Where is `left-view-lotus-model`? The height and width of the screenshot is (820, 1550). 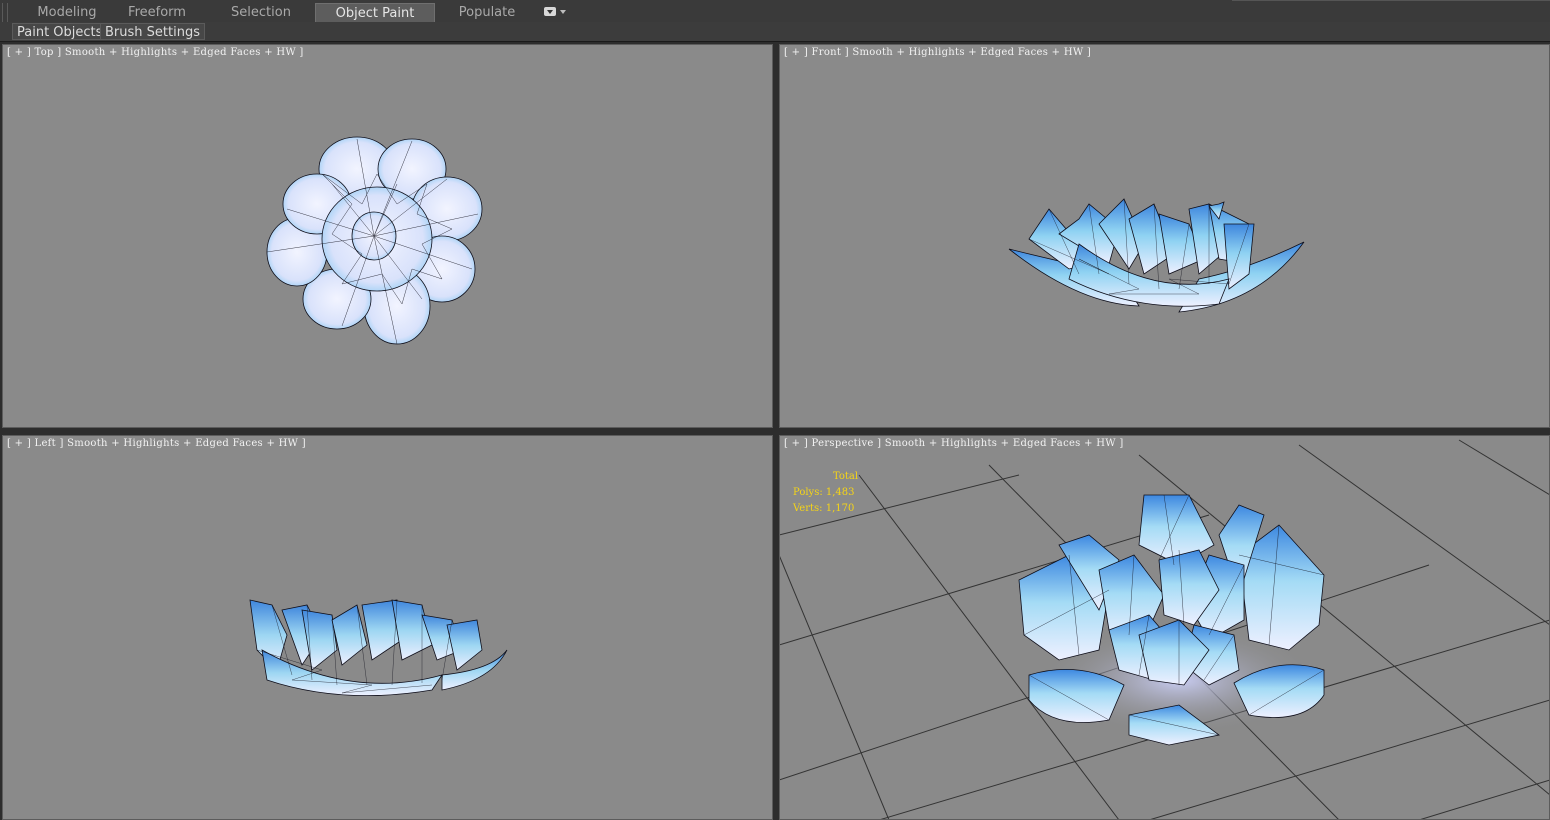 left-view-lotus-model is located at coordinates (378, 648).